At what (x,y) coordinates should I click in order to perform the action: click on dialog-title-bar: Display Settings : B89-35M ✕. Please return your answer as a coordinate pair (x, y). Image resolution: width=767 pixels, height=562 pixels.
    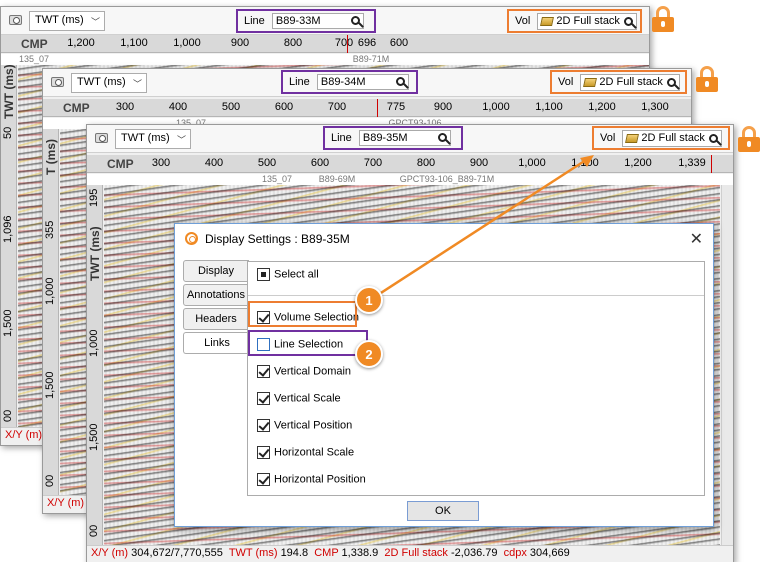
    Looking at the image, I should click on (444, 239).